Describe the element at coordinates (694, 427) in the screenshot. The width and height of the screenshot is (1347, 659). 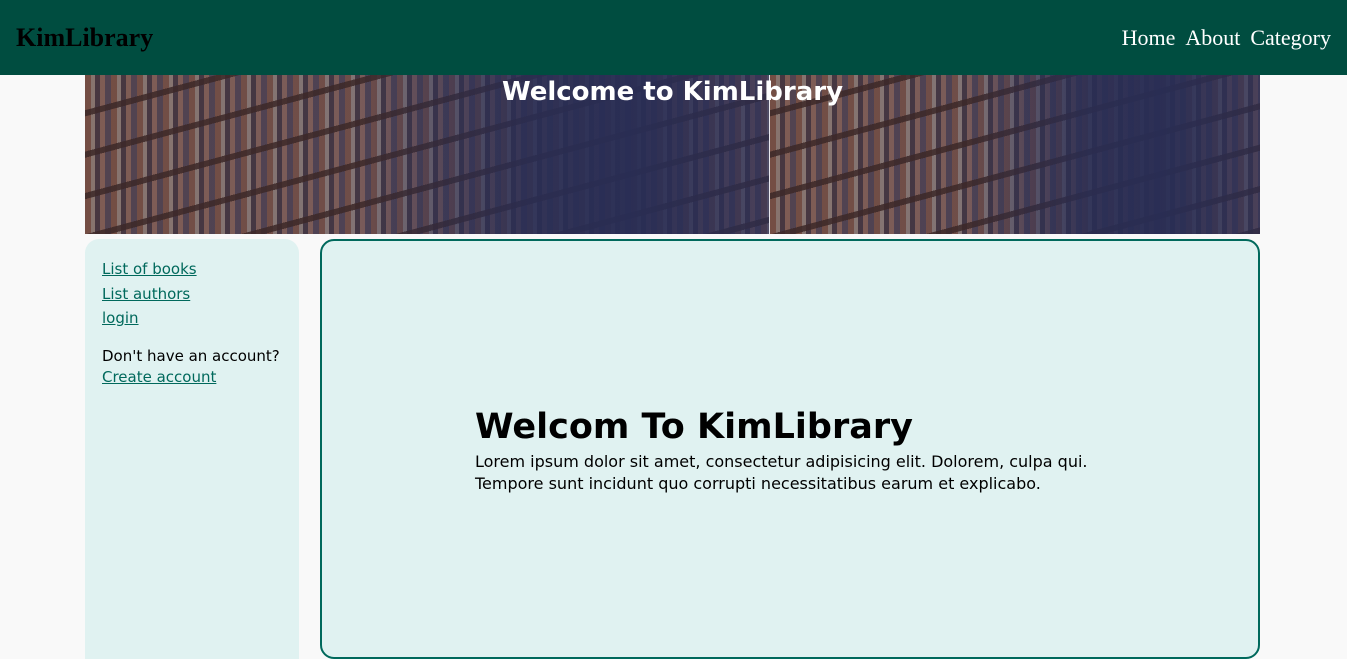
I see `welcome-heading: Welcom To KimLibrary` at that location.